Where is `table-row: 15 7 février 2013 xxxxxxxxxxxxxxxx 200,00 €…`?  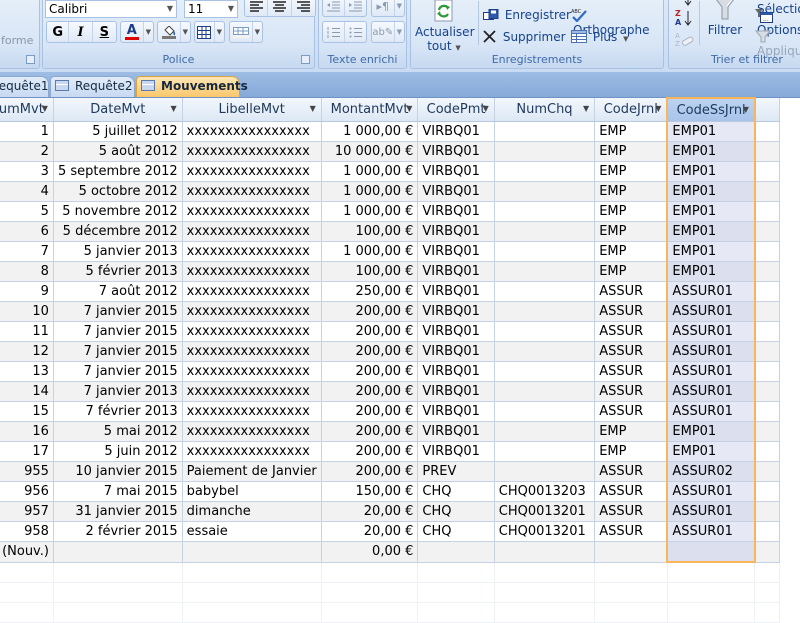
table-row: 15 7 février 2013 xxxxxxxxxxxxxxxx 200,00 €… is located at coordinates (390, 411).